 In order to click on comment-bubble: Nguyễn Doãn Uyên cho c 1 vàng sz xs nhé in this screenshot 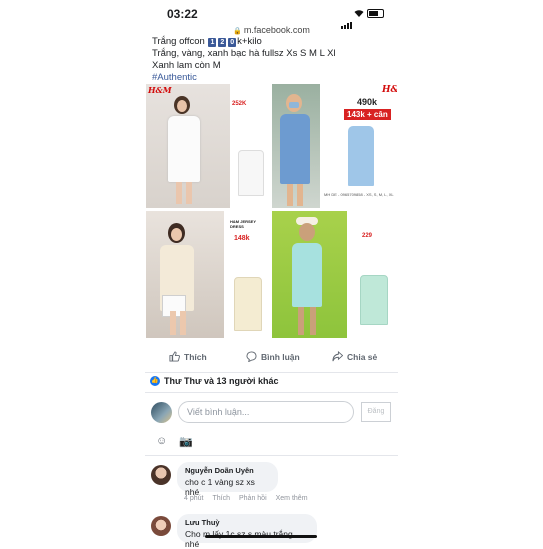, I will do `click(227, 479)`.